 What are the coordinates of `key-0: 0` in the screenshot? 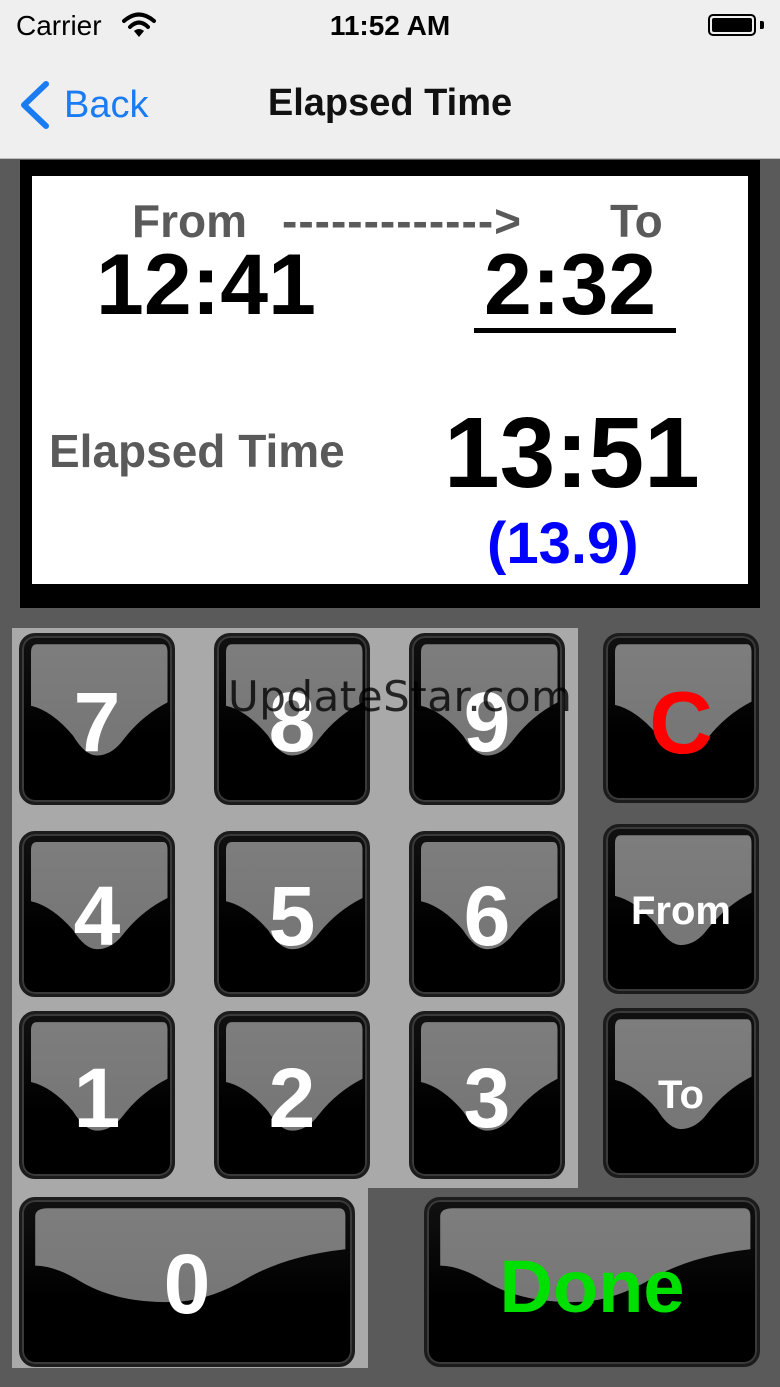 It's located at (187, 1282).